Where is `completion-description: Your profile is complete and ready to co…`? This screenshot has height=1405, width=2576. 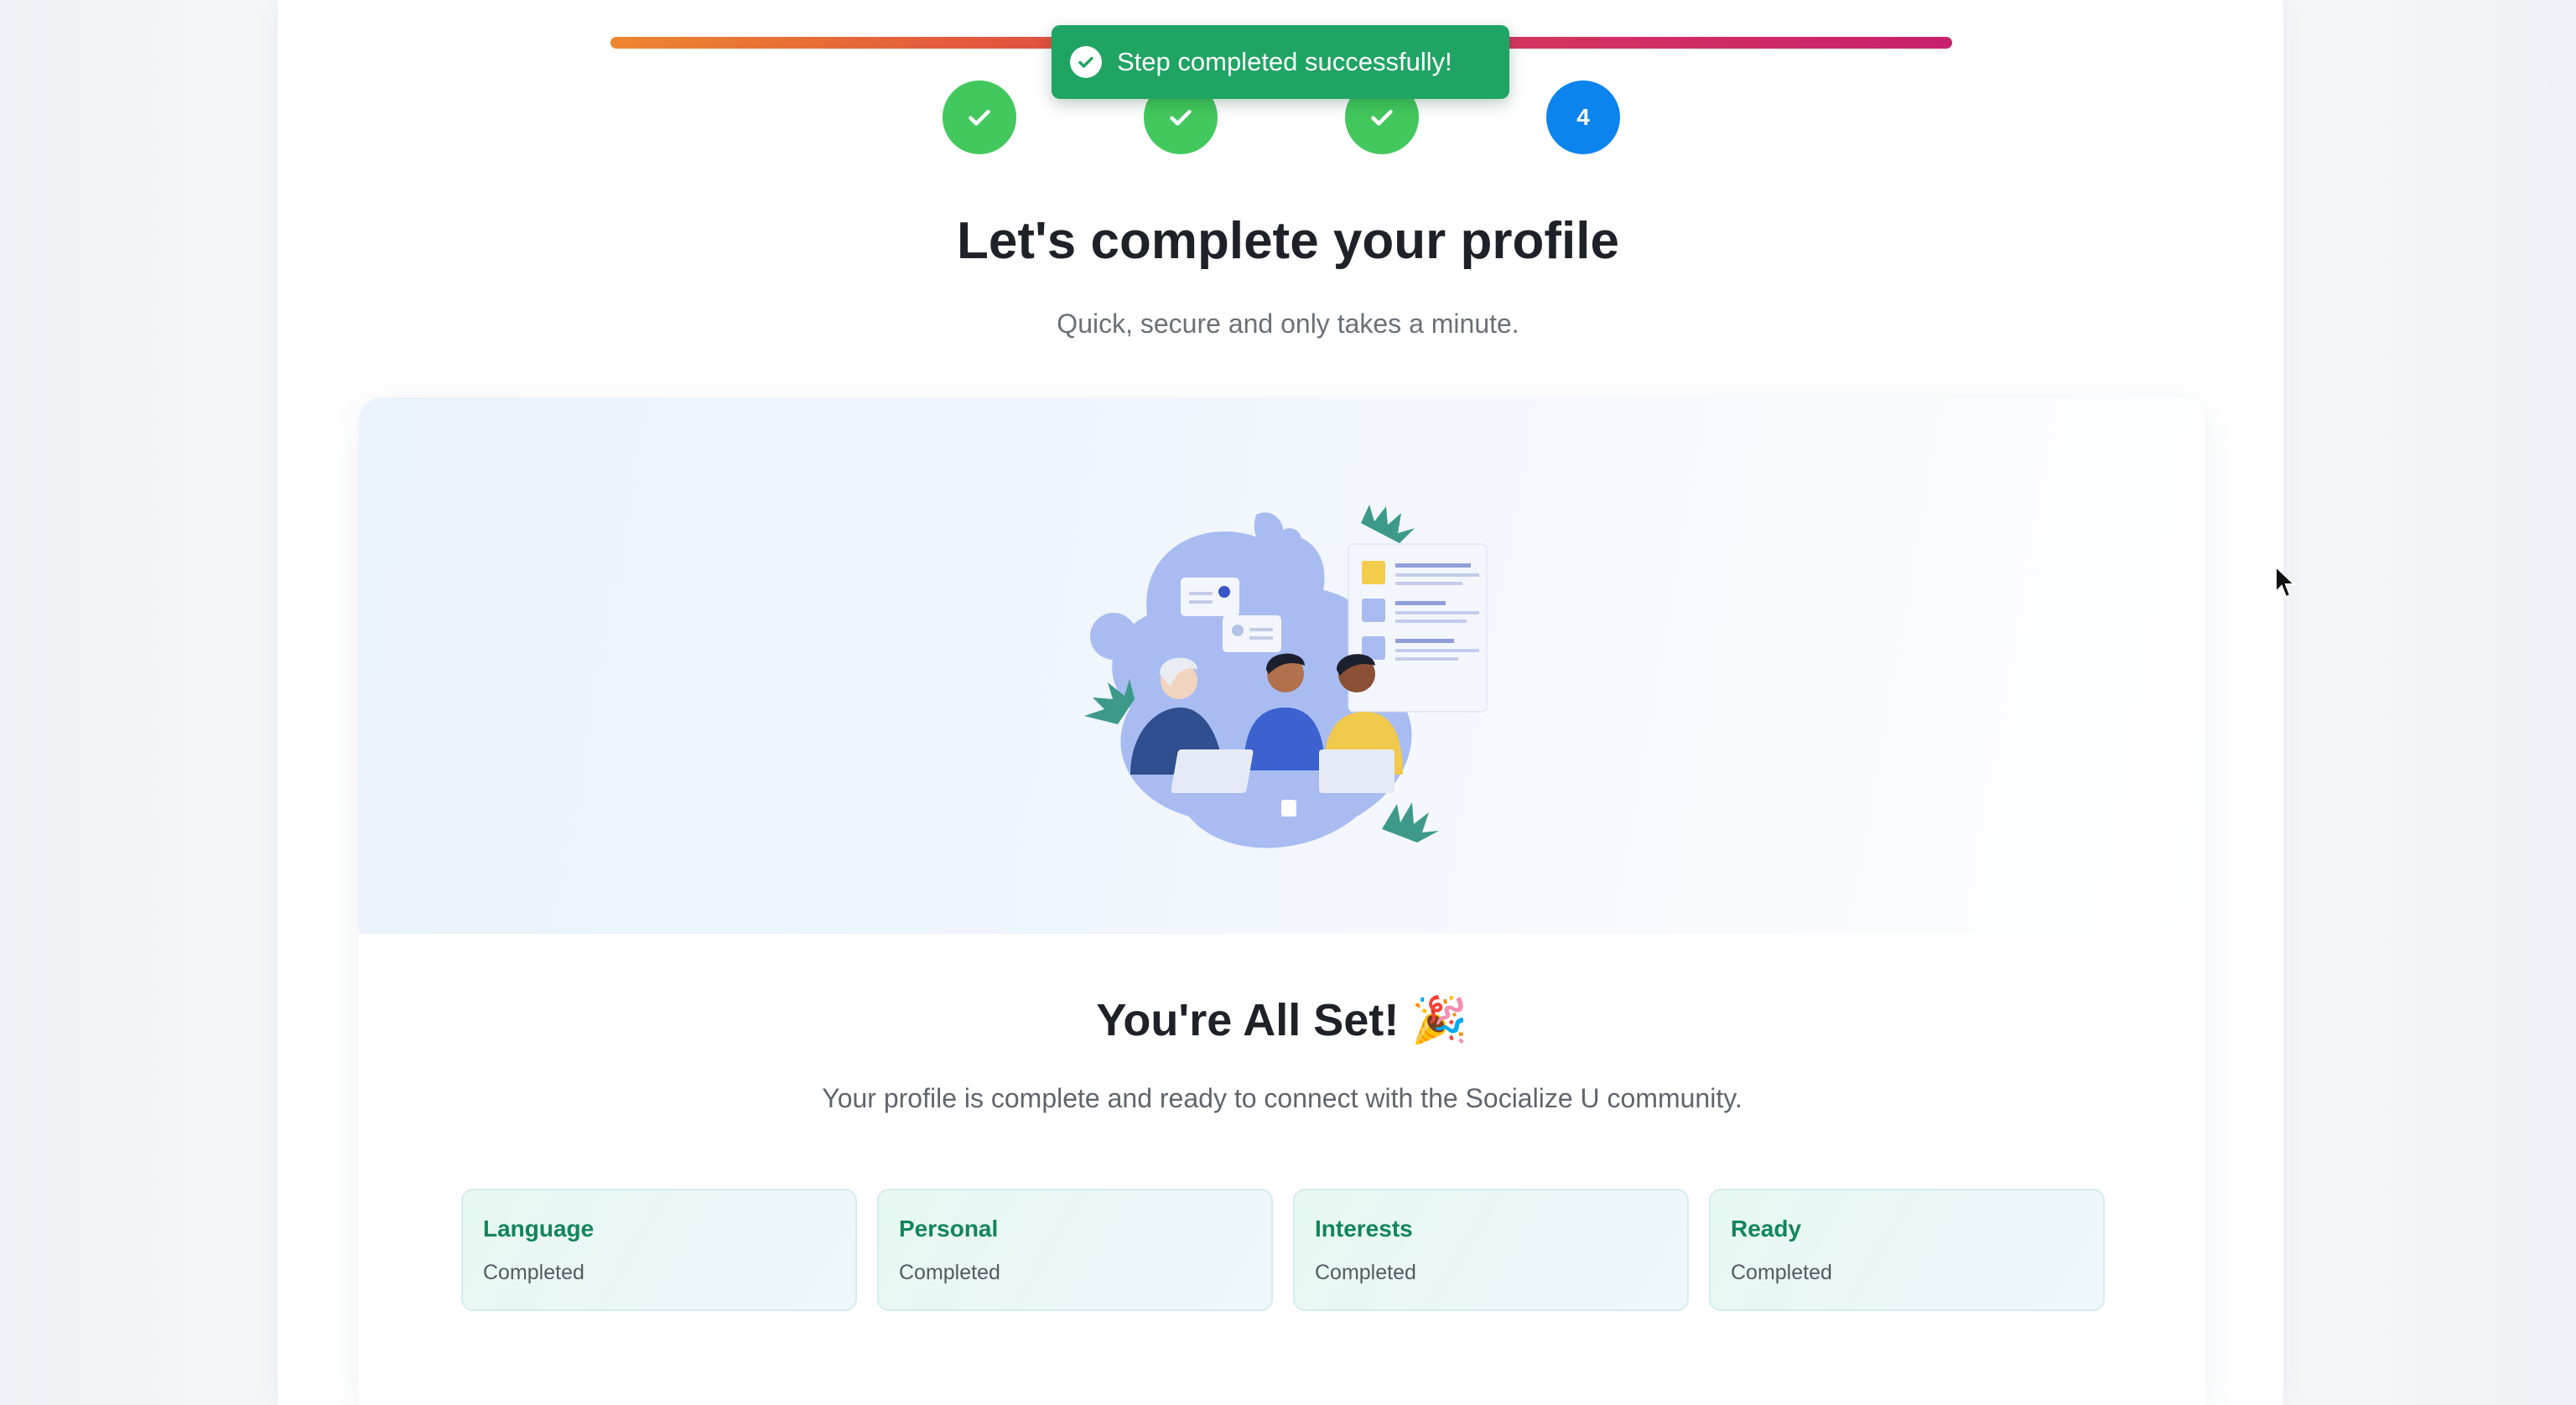 completion-description: Your profile is complete and ready to co… is located at coordinates (1282, 1098).